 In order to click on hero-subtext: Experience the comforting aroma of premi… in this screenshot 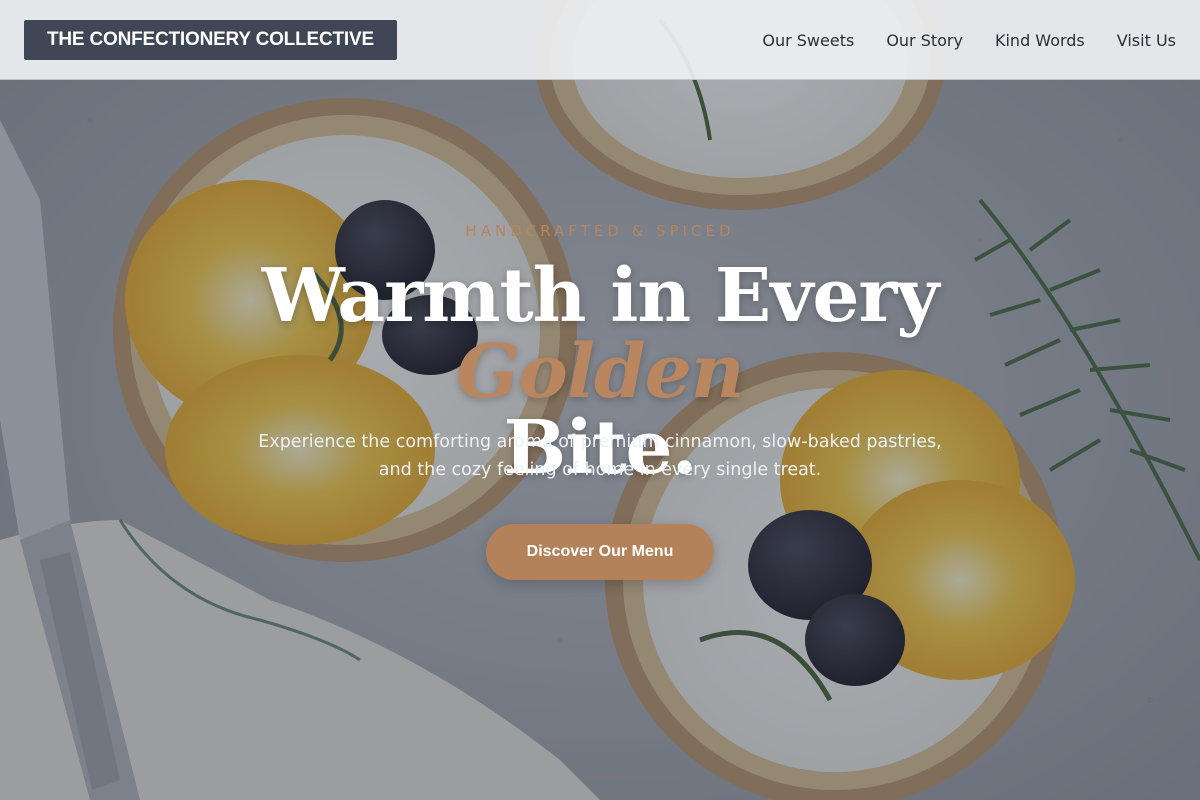, I will do `click(600, 456)`.